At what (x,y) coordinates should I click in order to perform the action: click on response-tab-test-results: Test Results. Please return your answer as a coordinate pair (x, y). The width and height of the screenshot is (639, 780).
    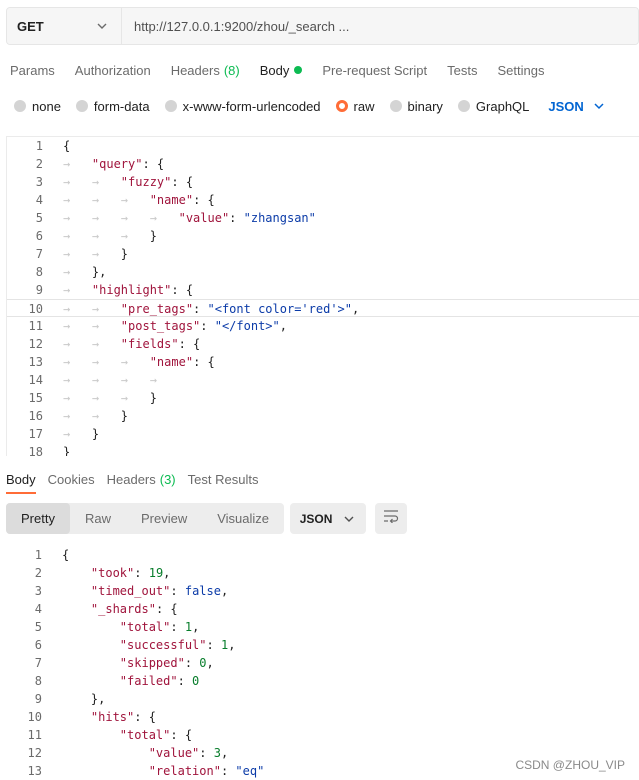
    Looking at the image, I should click on (223, 479).